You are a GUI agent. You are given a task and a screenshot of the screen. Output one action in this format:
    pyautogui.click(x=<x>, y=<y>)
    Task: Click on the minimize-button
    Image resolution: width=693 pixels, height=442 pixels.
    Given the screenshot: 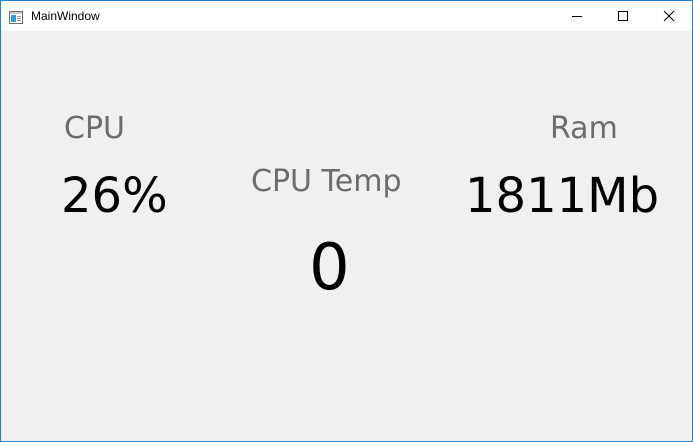 What is the action you would take?
    pyautogui.click(x=577, y=16)
    